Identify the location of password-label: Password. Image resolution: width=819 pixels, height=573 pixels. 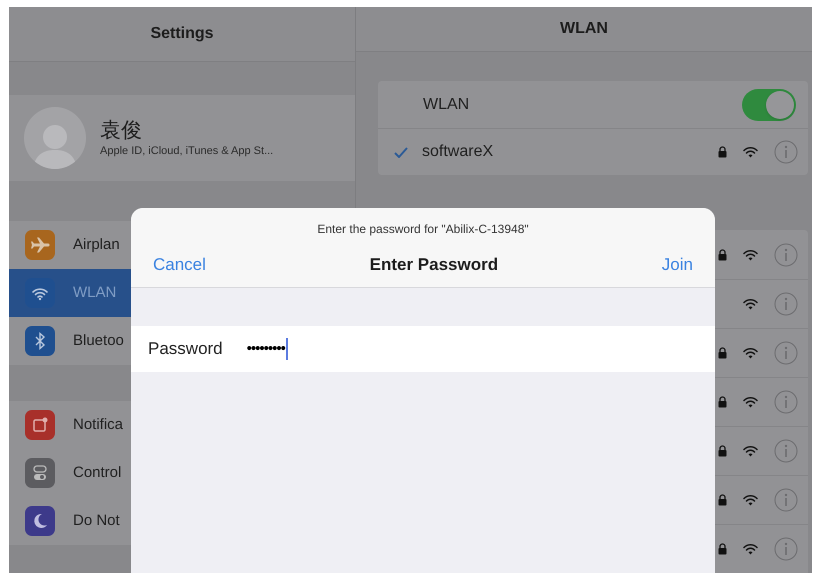
(185, 349).